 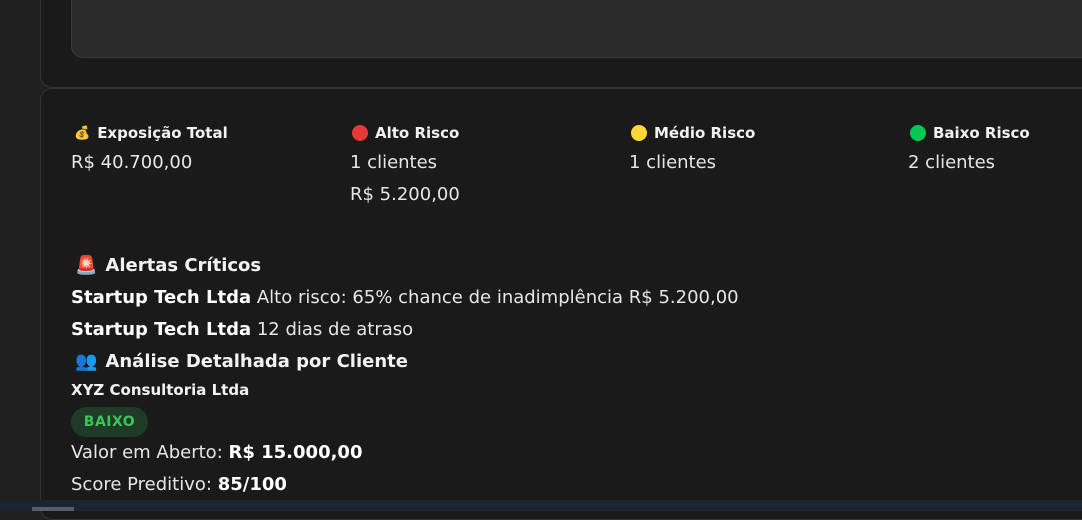 I want to click on money-bag-icon: 💰, so click(x=82, y=133).